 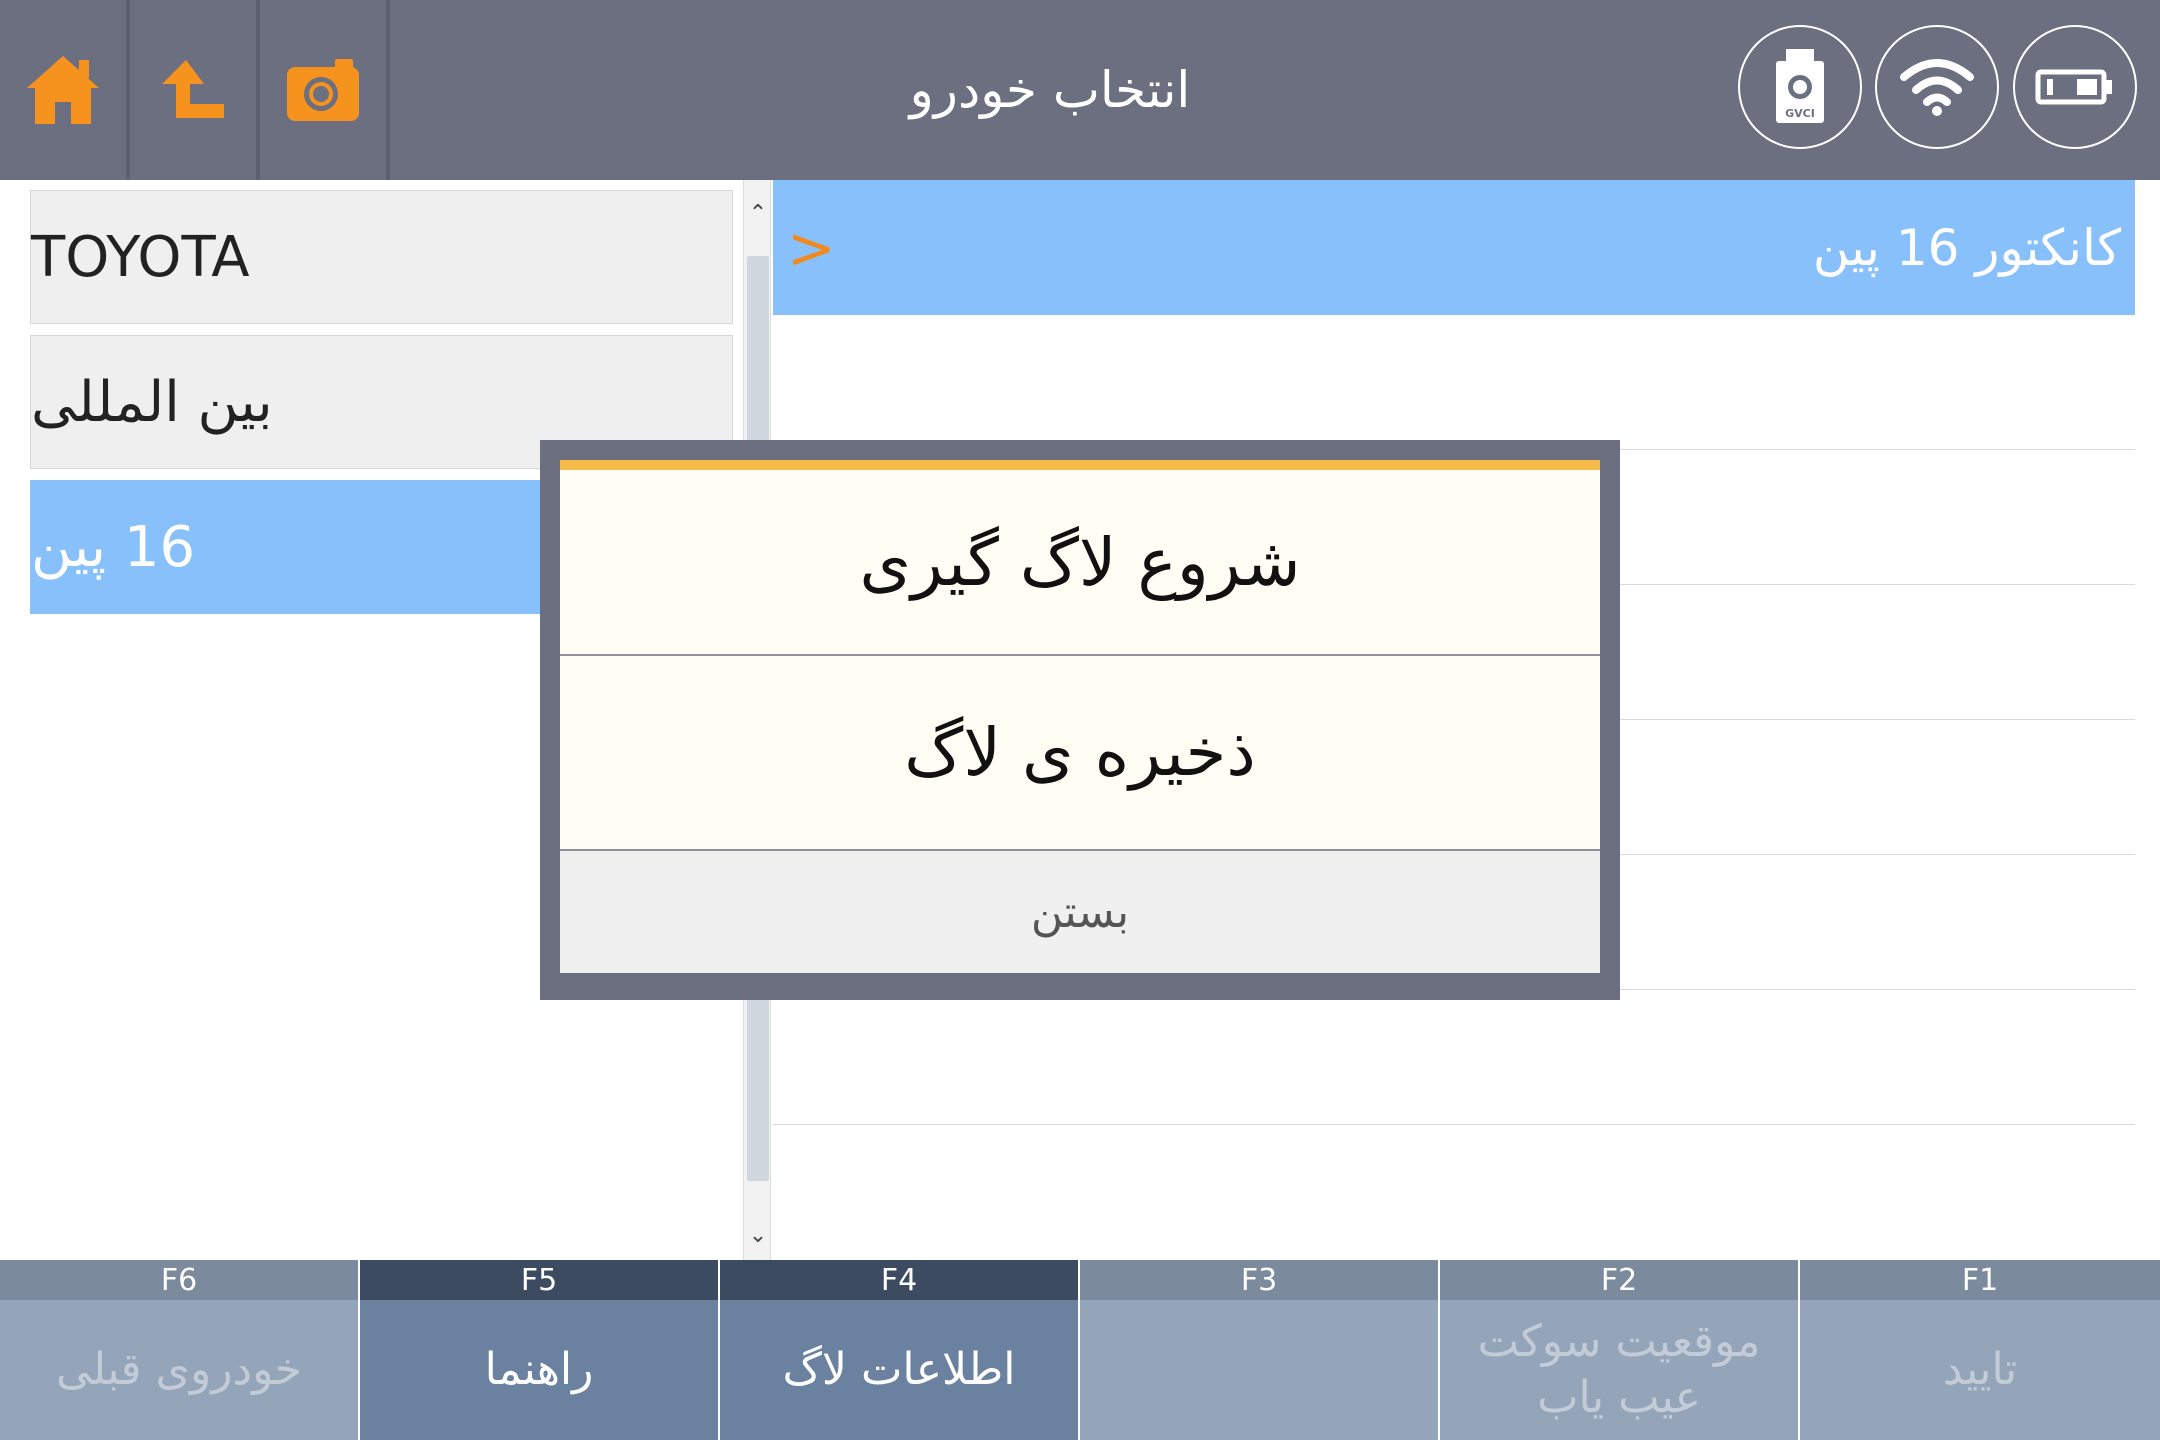 I want to click on list-item-toyota: TOYOTA, so click(x=381, y=257).